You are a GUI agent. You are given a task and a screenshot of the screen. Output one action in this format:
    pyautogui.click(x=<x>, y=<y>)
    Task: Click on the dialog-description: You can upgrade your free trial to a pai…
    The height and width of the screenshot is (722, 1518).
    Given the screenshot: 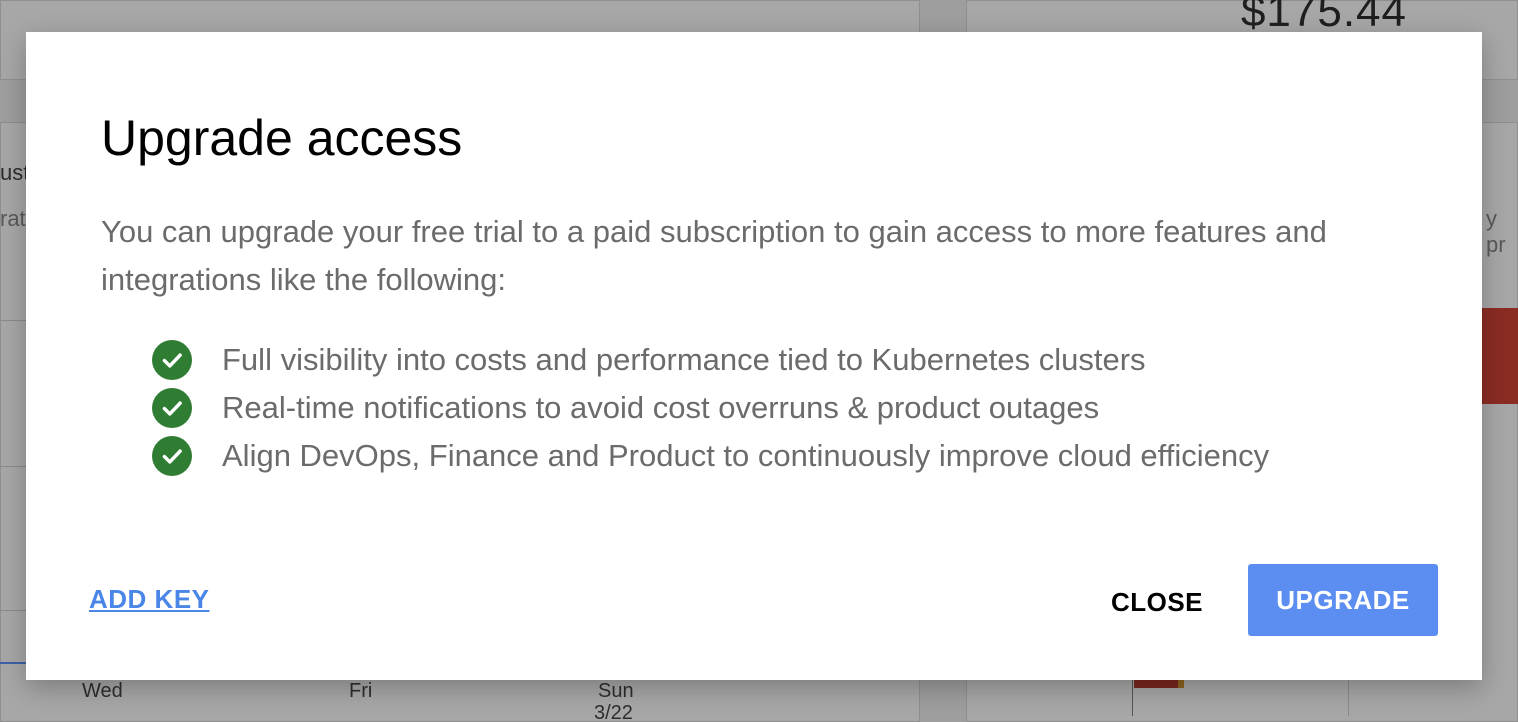 What is the action you would take?
    pyautogui.click(x=714, y=255)
    